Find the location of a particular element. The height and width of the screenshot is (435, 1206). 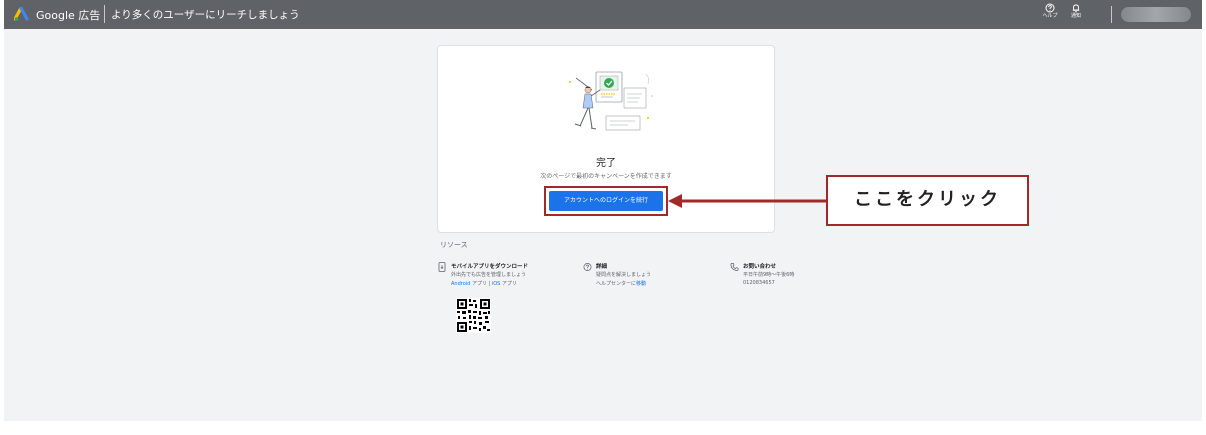

contact-phone: 0120834657 is located at coordinates (759, 283).